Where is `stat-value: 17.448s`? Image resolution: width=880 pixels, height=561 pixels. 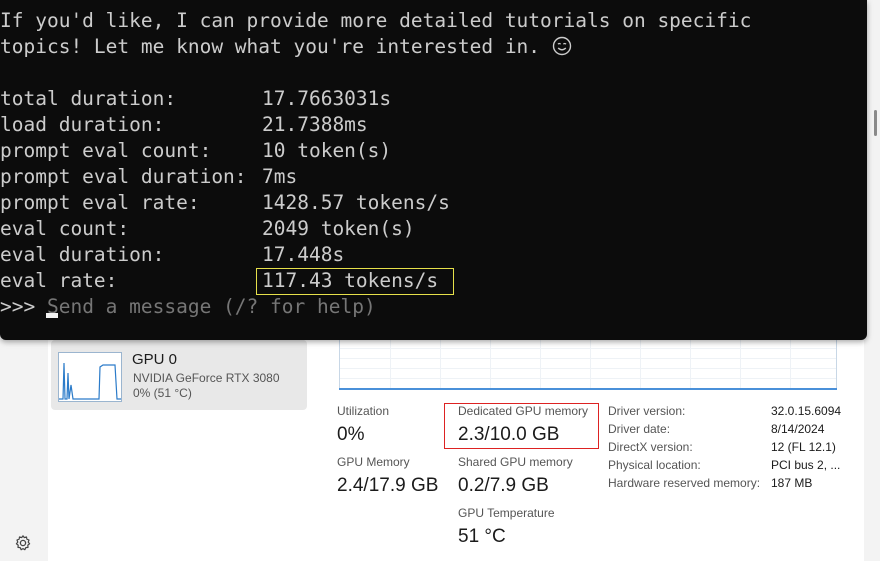 stat-value: 17.448s is located at coordinates (303, 254).